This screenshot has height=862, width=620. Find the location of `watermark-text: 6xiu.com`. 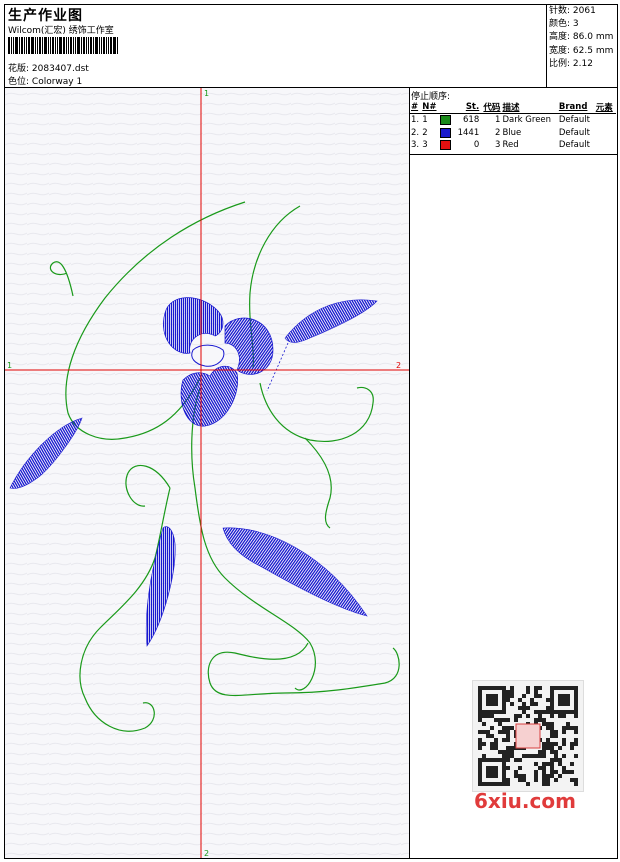

watermark-text: 6xiu.com is located at coordinates (525, 801).